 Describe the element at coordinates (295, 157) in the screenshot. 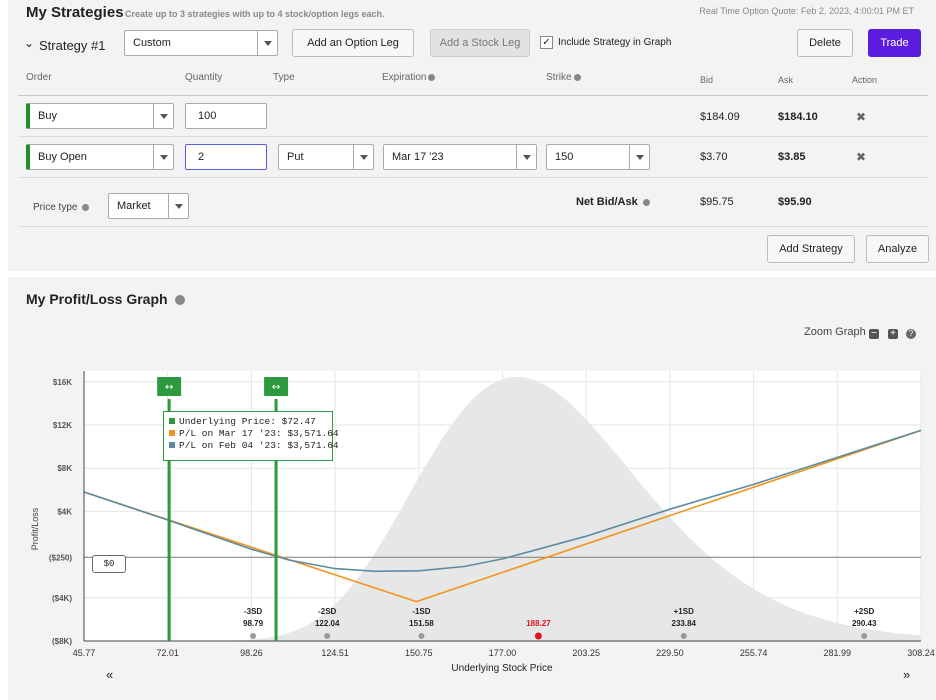

I see `leg2-type-value: Put` at that location.